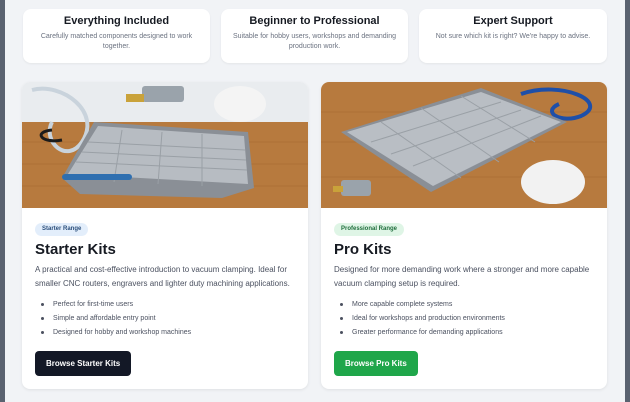 This screenshot has height=402, width=630. I want to click on starter-range-badge: Starter Range, so click(62, 229).